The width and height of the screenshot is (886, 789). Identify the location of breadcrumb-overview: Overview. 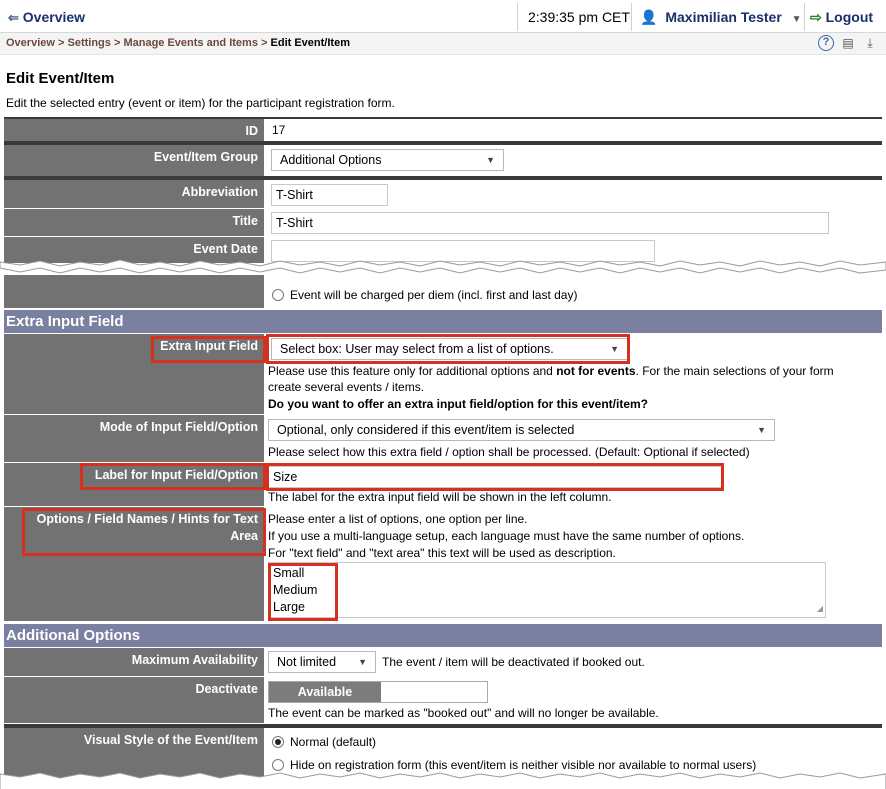
(30, 43).